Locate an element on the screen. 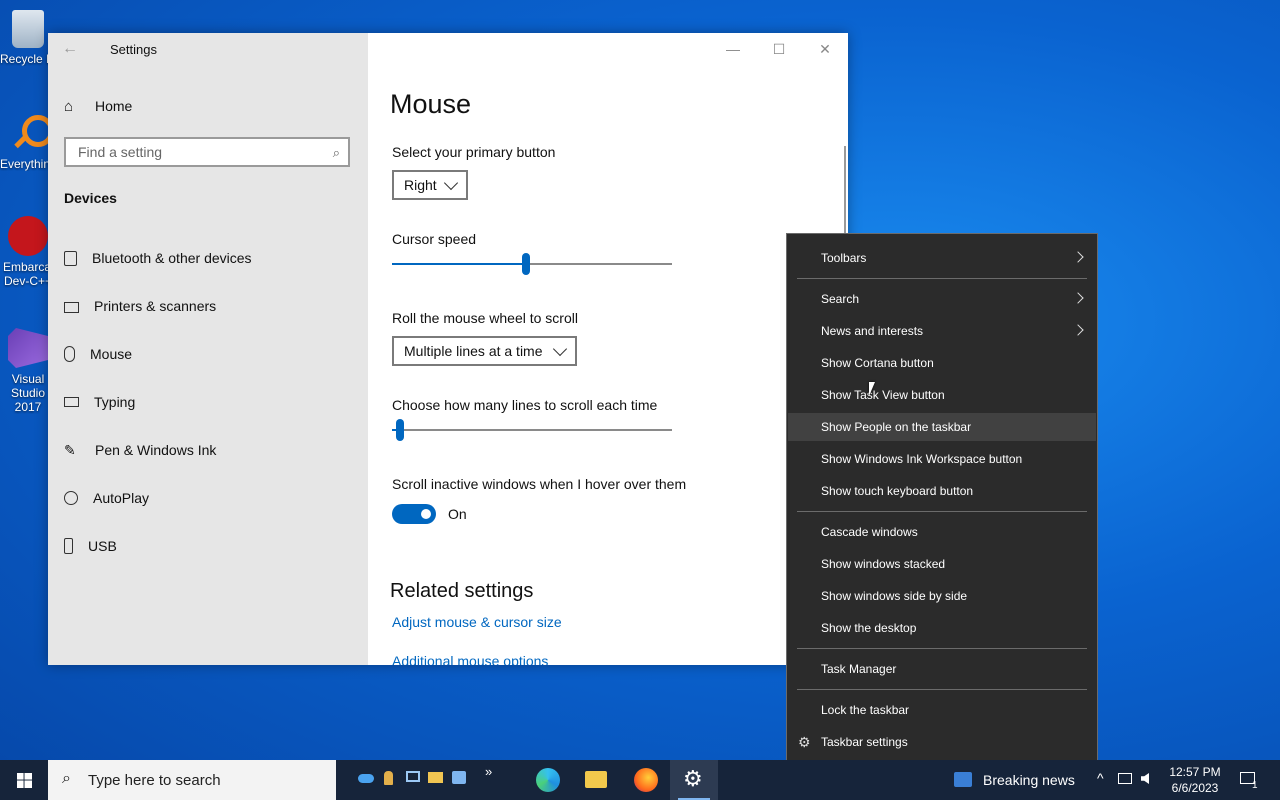 The image size is (1280, 800). menu-item-taskbar-settings: ⚙ Taskbar settings is located at coordinates (942, 742).